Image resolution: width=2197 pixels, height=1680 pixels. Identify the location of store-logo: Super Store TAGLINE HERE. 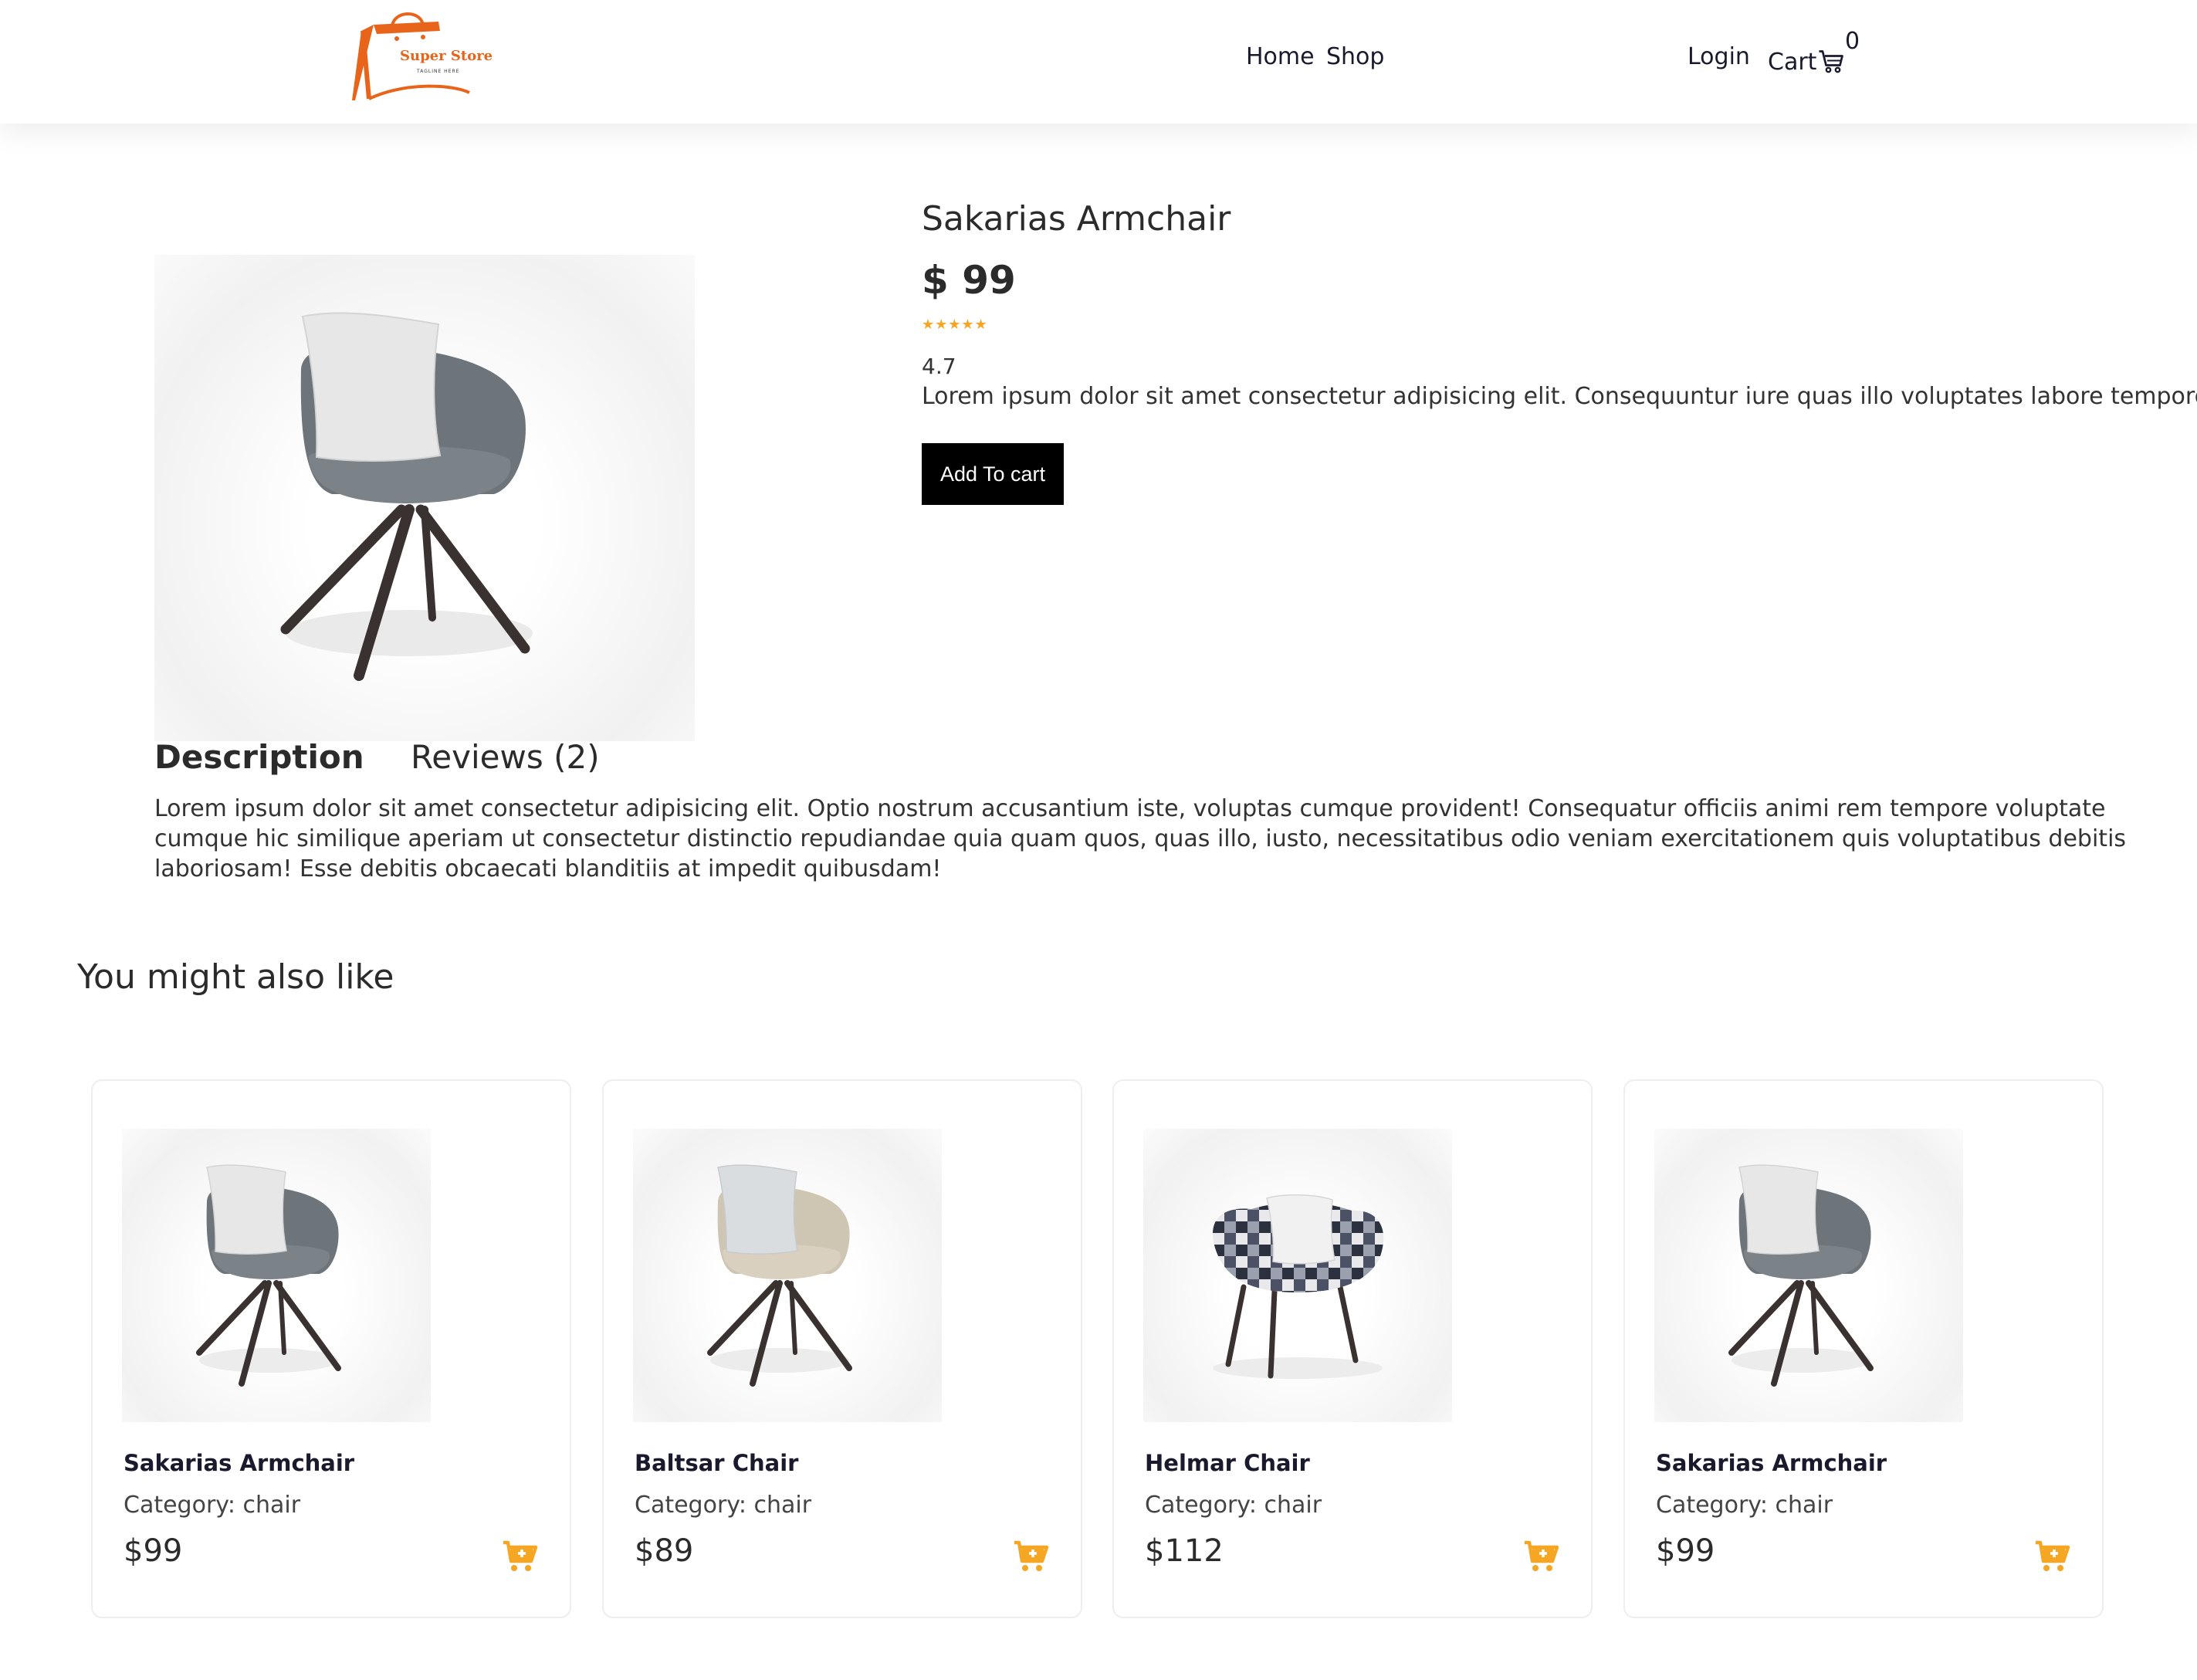
(423, 58).